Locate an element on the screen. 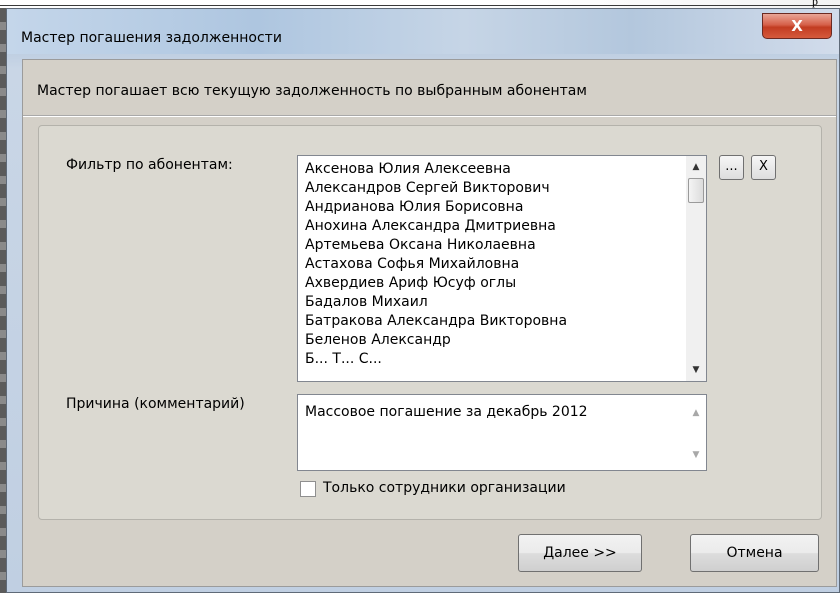  list-item: Ахвердиев Ариф Юсуф оглы is located at coordinates (410, 283).